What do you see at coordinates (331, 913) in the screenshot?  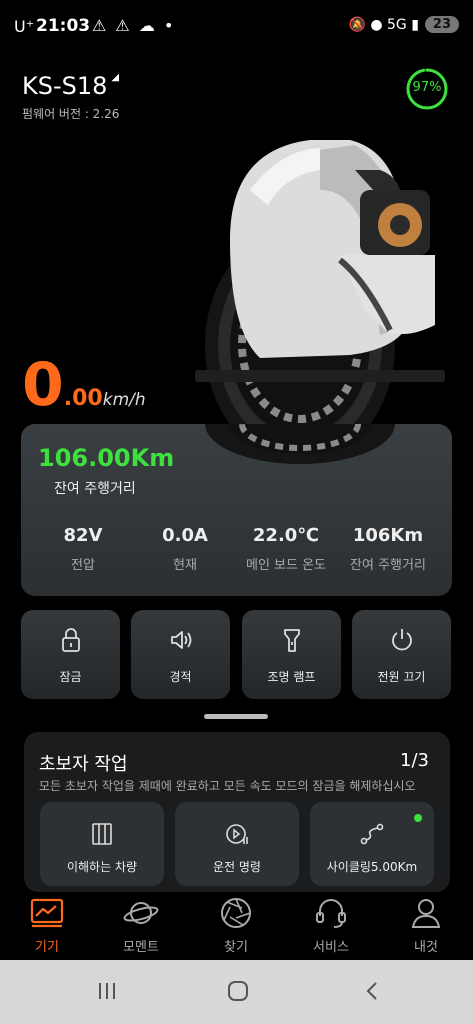 I see `headset-icon` at bounding box center [331, 913].